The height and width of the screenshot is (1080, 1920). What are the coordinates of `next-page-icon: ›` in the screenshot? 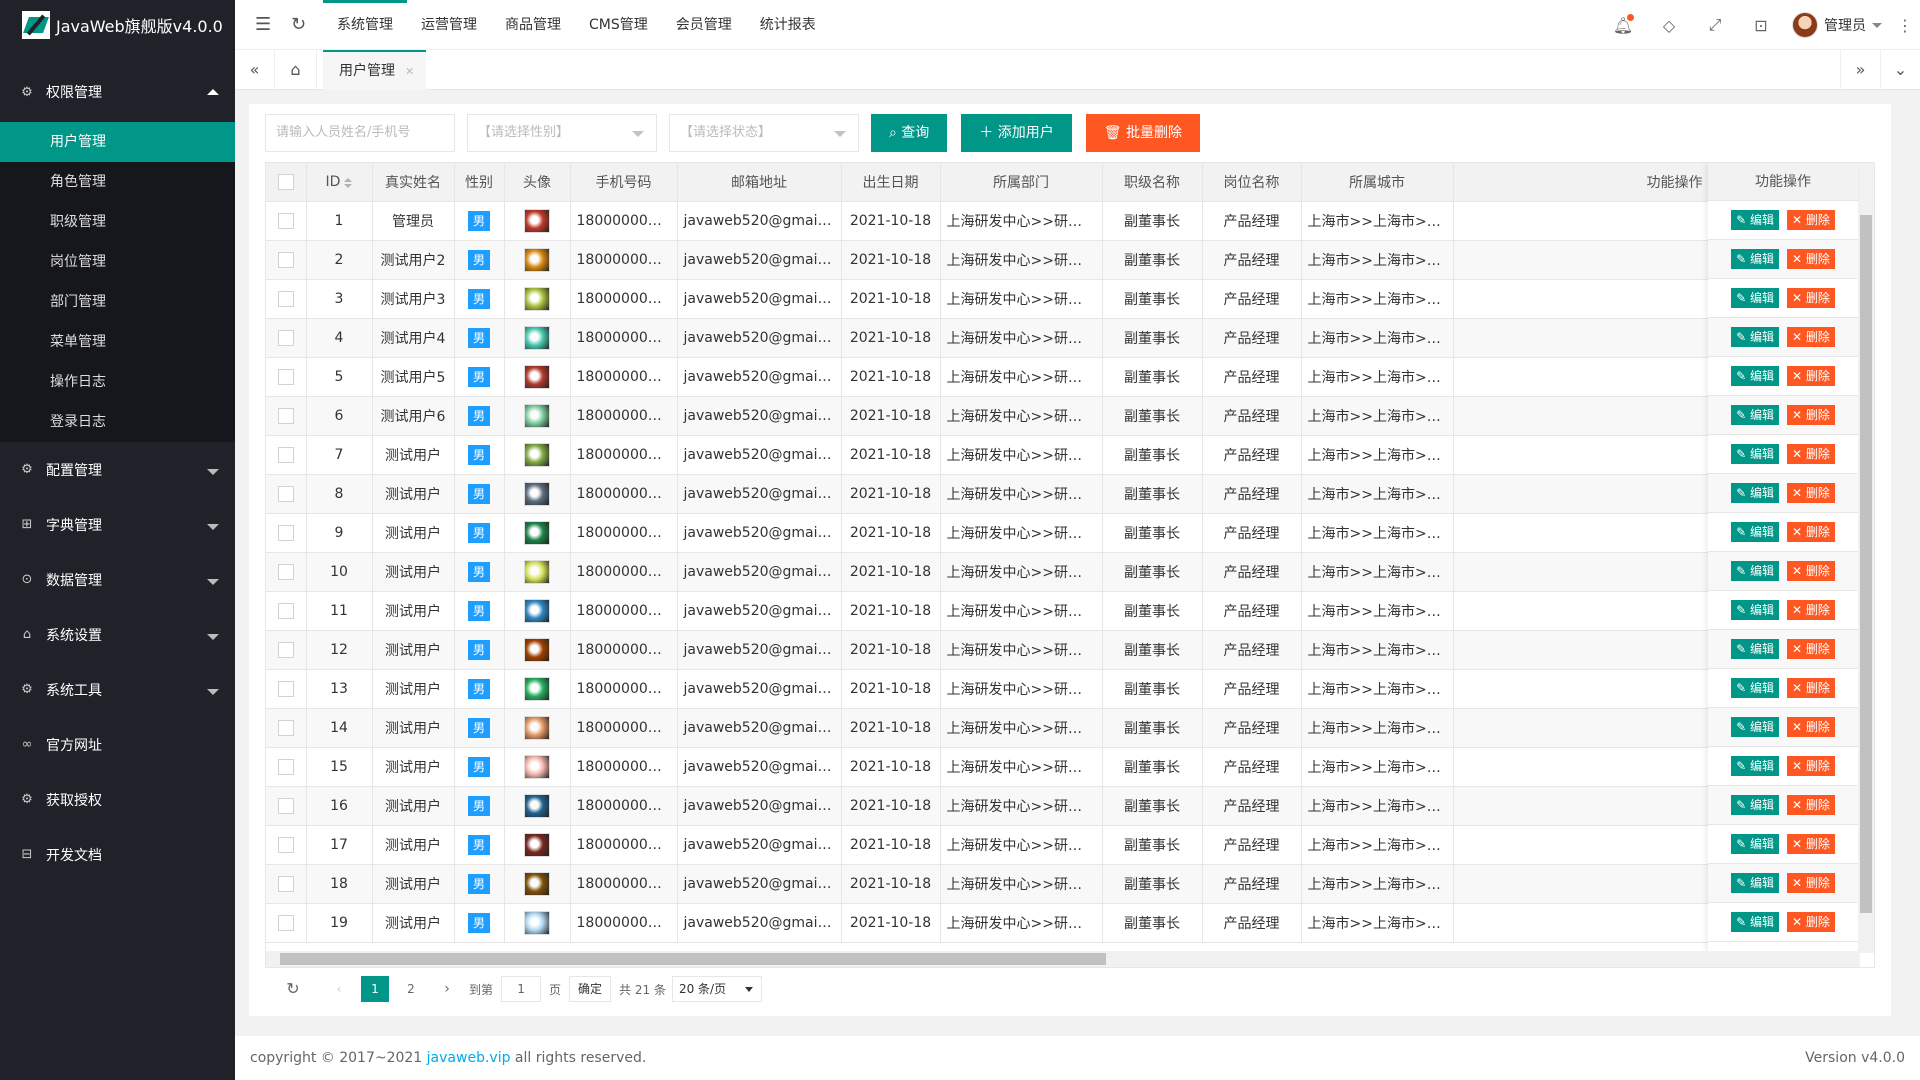 It's located at (447, 989).